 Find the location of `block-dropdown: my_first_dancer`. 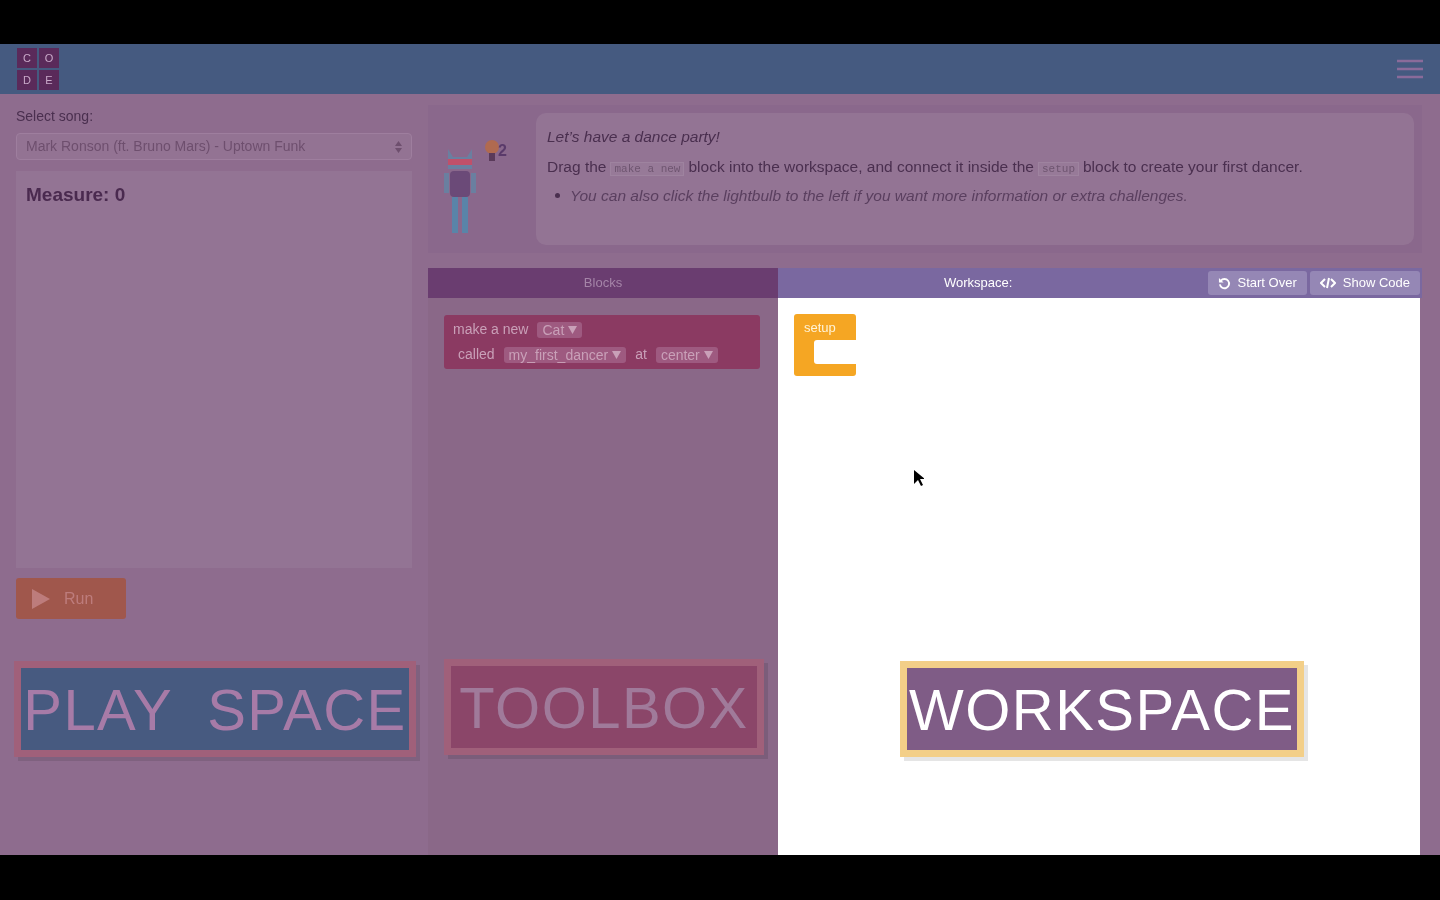

block-dropdown: my_first_dancer is located at coordinates (565, 354).